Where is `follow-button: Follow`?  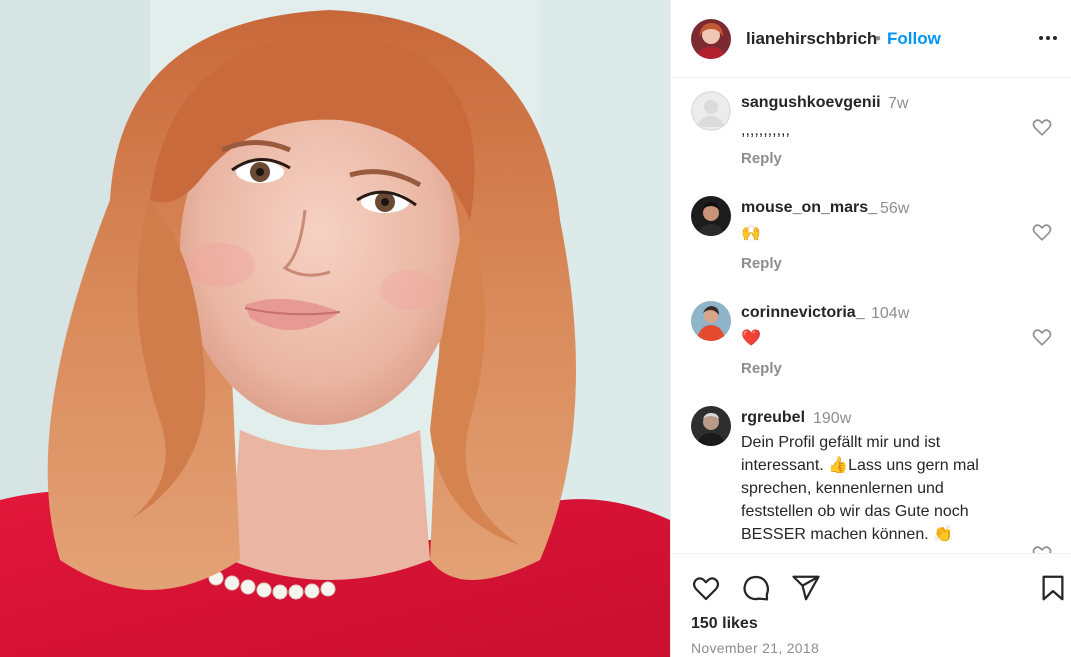 follow-button: Follow is located at coordinates (914, 39).